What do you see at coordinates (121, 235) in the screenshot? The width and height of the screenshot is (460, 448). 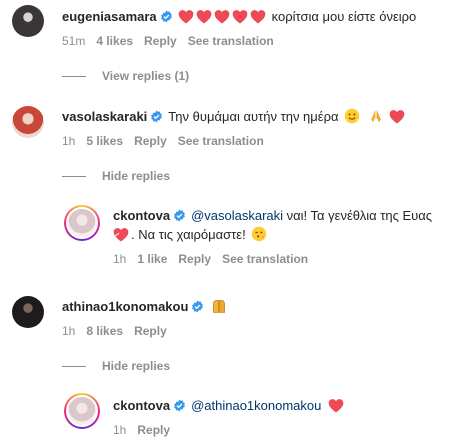 I see `heart-with-ribbon-icon` at bounding box center [121, 235].